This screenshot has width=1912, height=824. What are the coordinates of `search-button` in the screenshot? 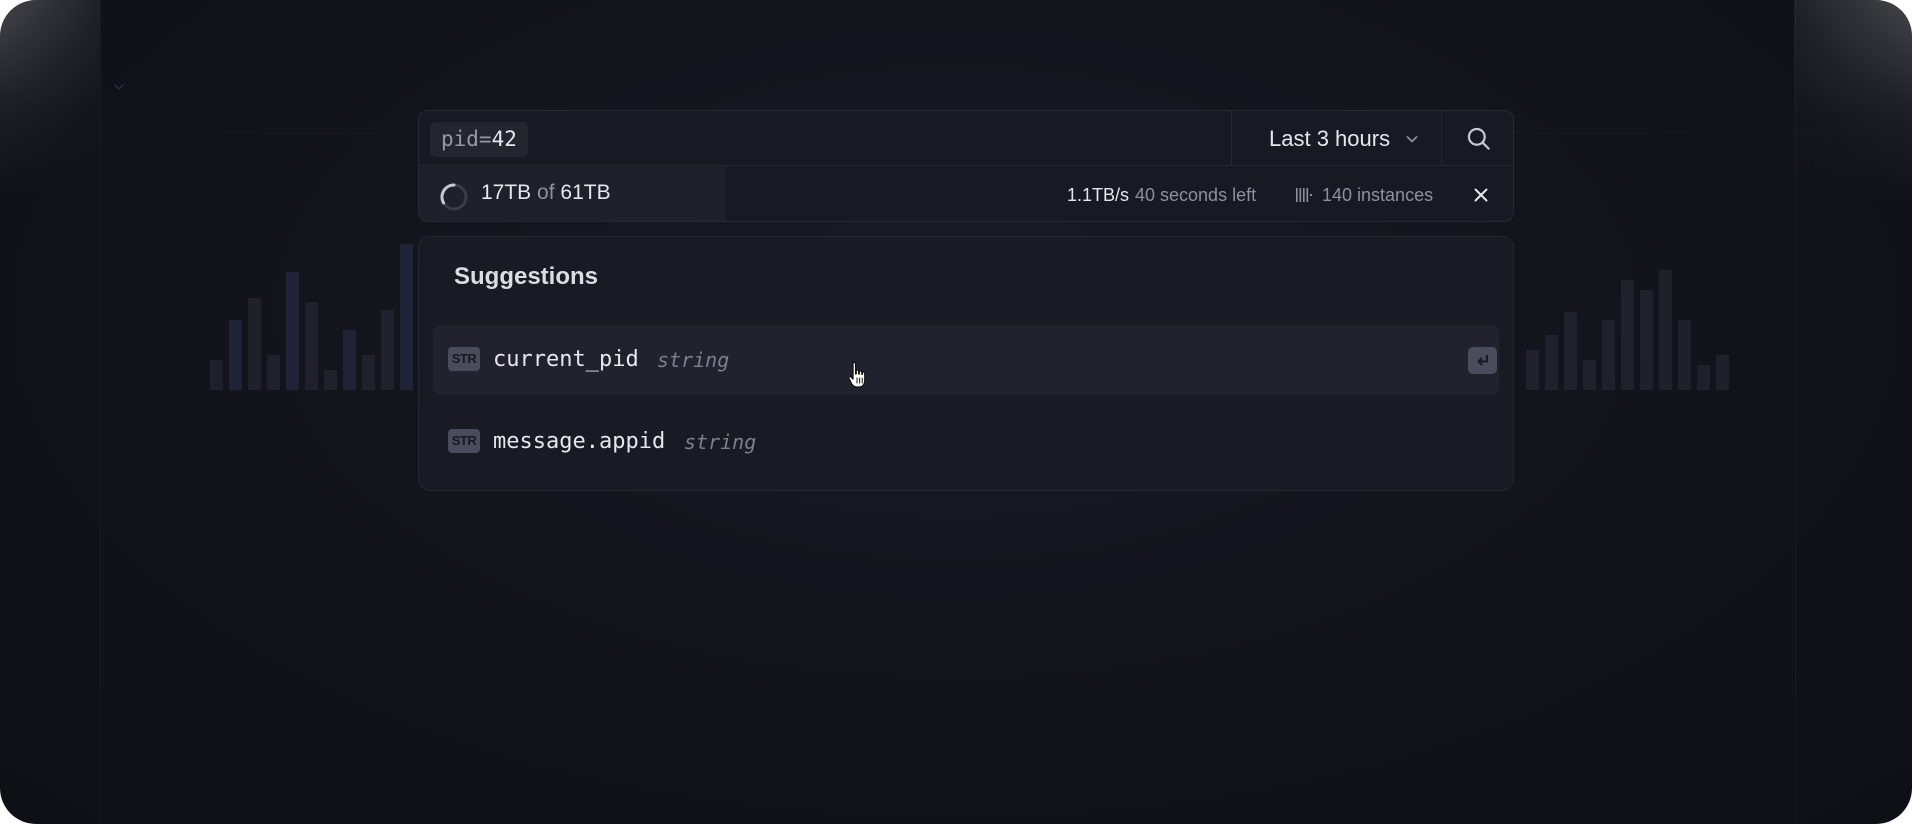 It's located at (1477, 138).